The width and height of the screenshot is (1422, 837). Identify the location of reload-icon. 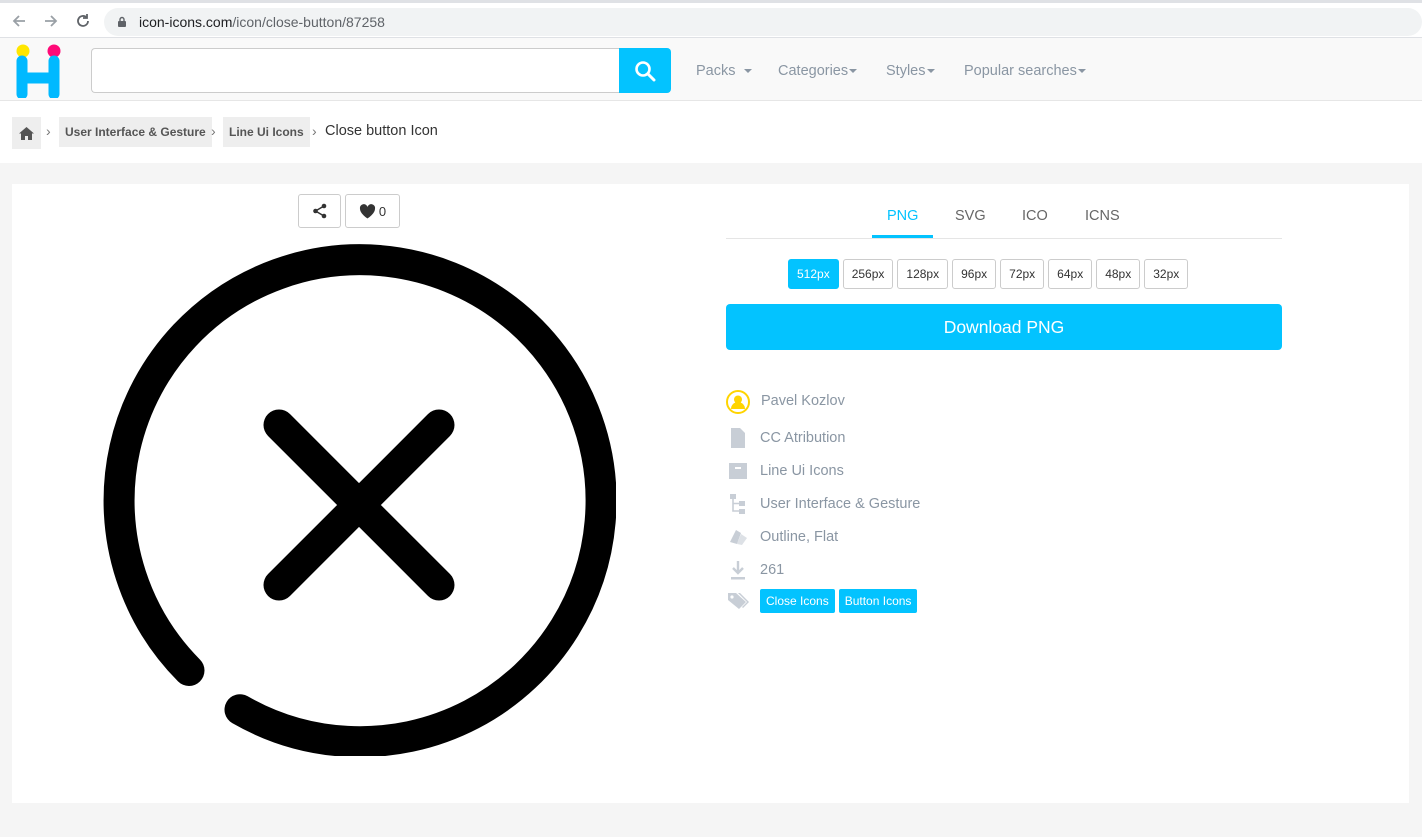
(83, 21).